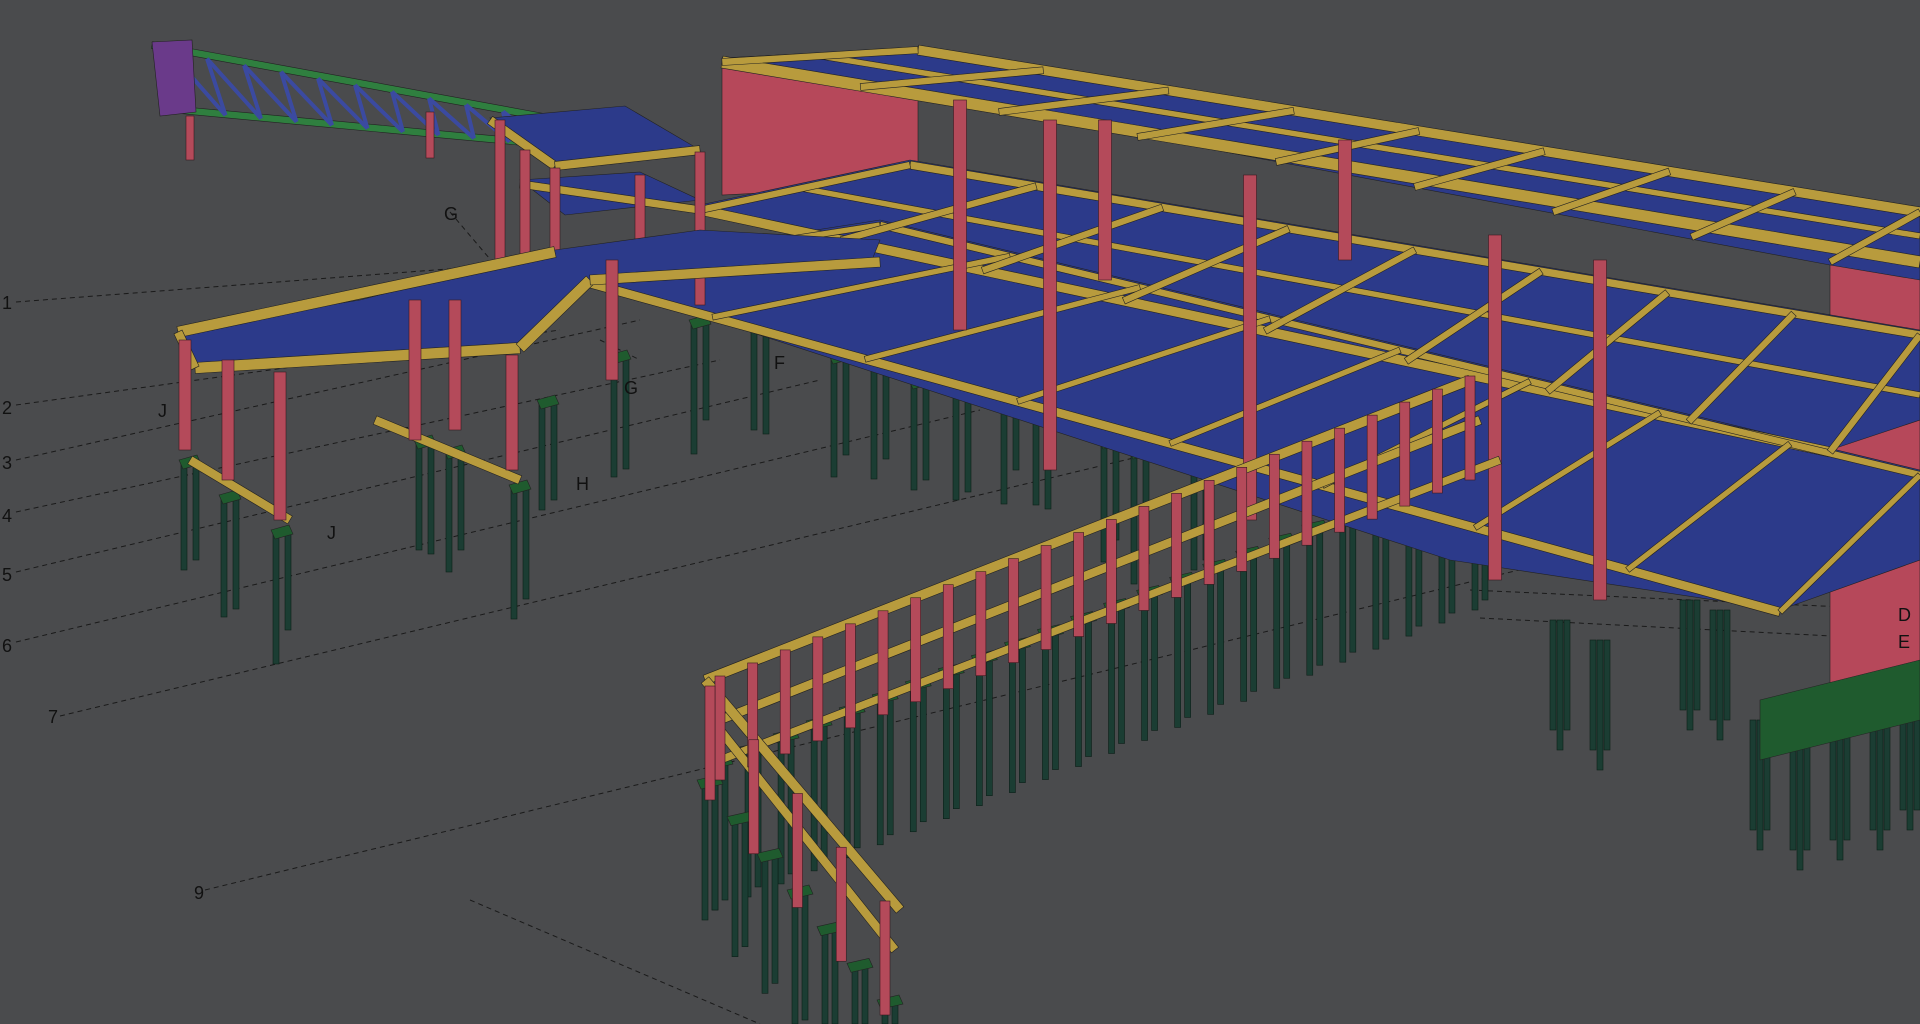 The image size is (1920, 1024). Describe the element at coordinates (582, 484) in the screenshot. I see `gridline-label-h: H` at that location.